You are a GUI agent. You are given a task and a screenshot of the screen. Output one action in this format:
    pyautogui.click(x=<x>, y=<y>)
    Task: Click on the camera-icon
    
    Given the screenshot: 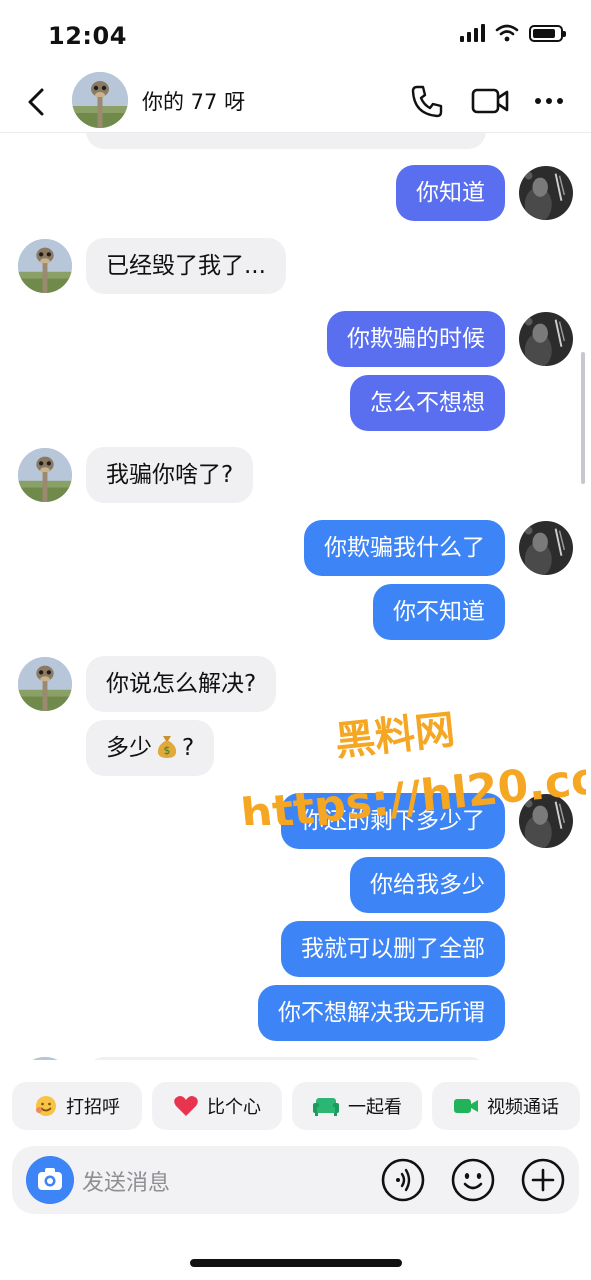 What is the action you would take?
    pyautogui.click(x=50, y=1180)
    